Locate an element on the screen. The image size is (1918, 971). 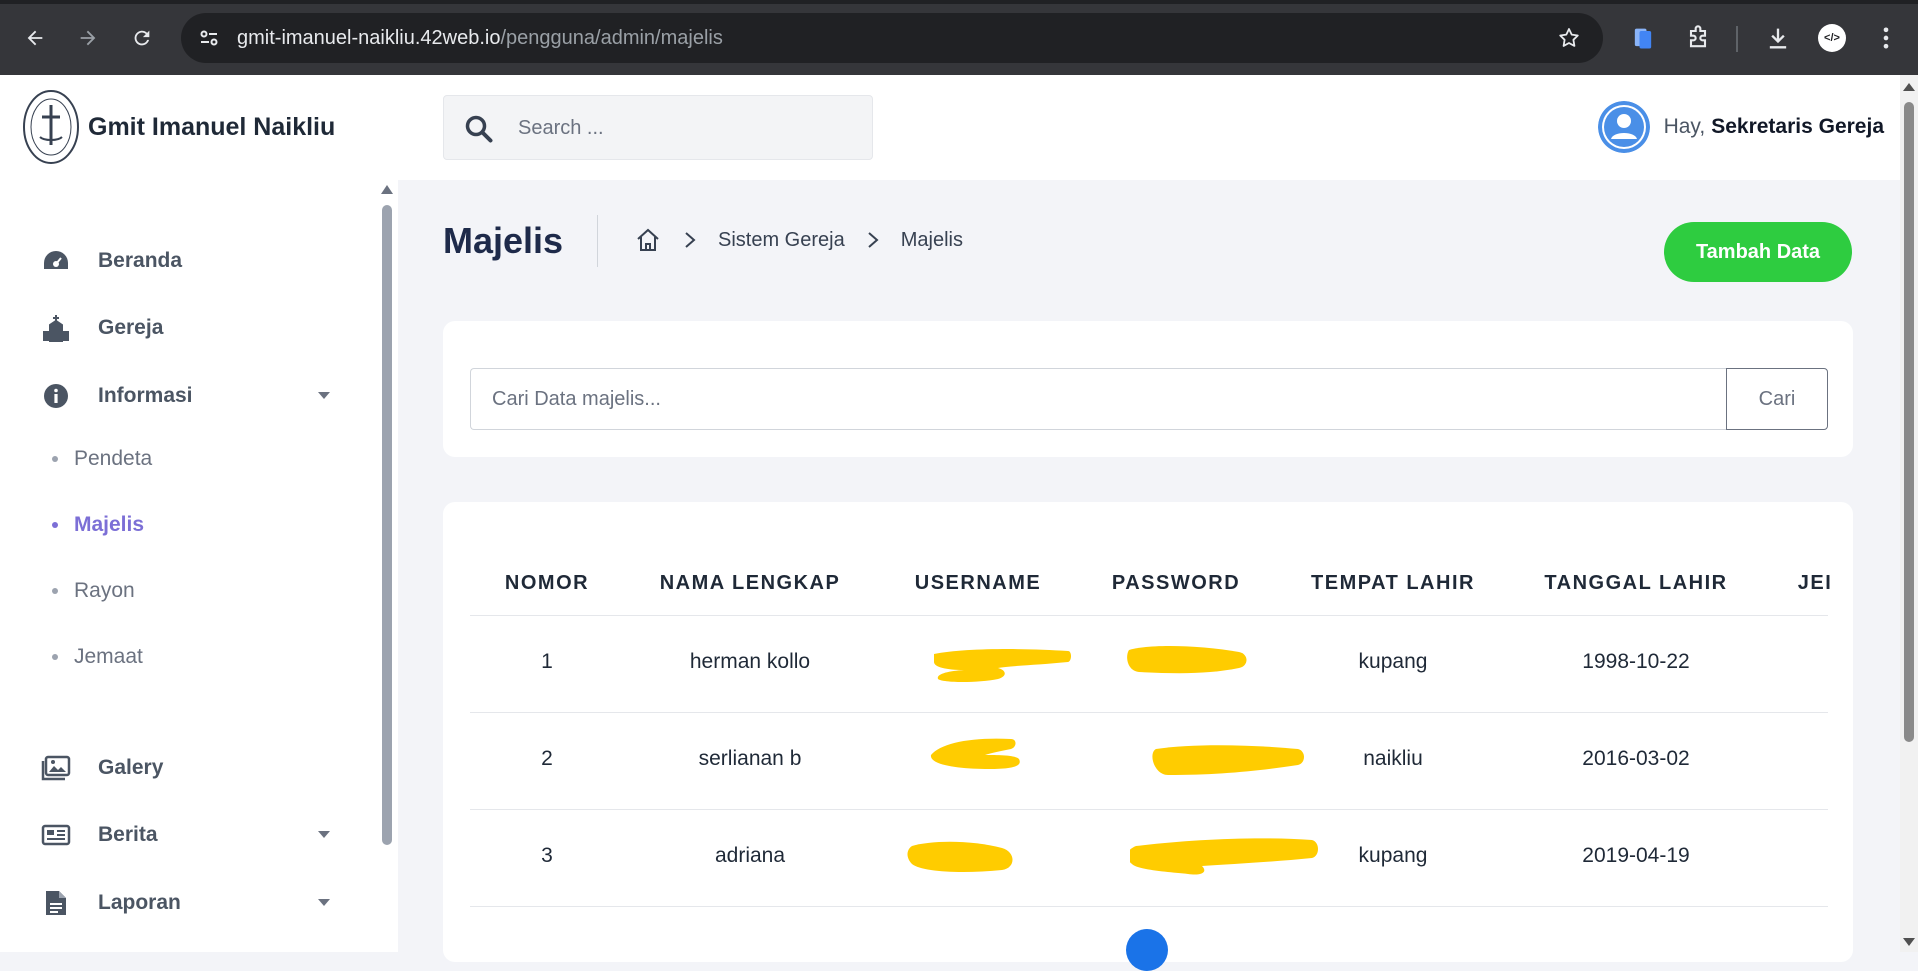
sidebar-scrollbar is located at coordinates (387, 568).